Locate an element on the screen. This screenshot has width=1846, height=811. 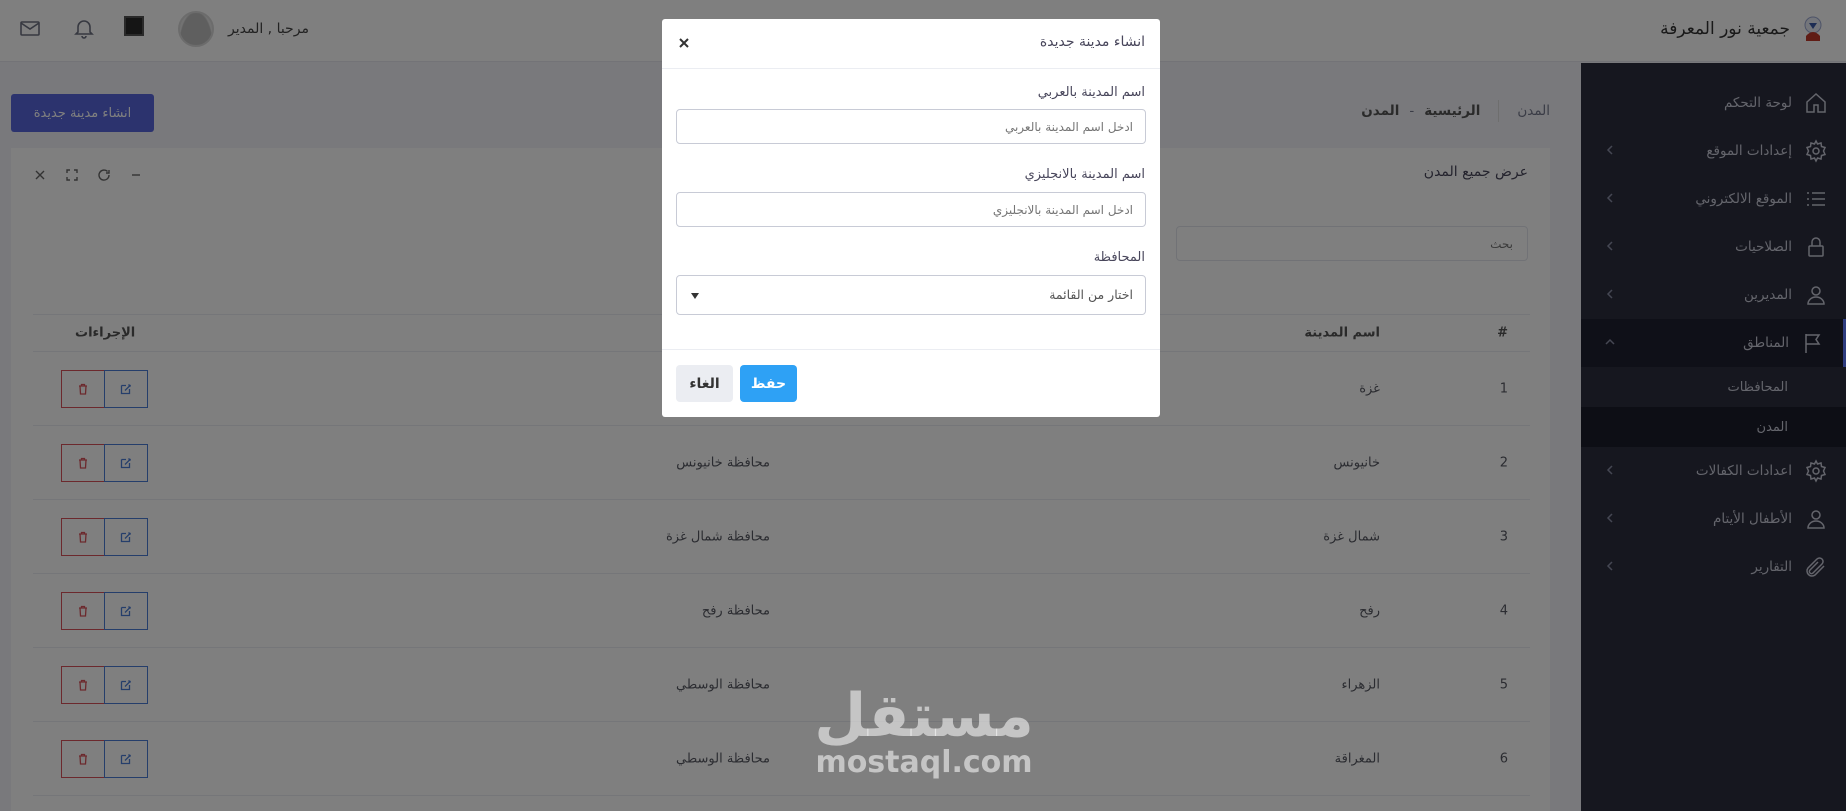
watermark-arabic: مستقل is located at coordinates (924, 716).